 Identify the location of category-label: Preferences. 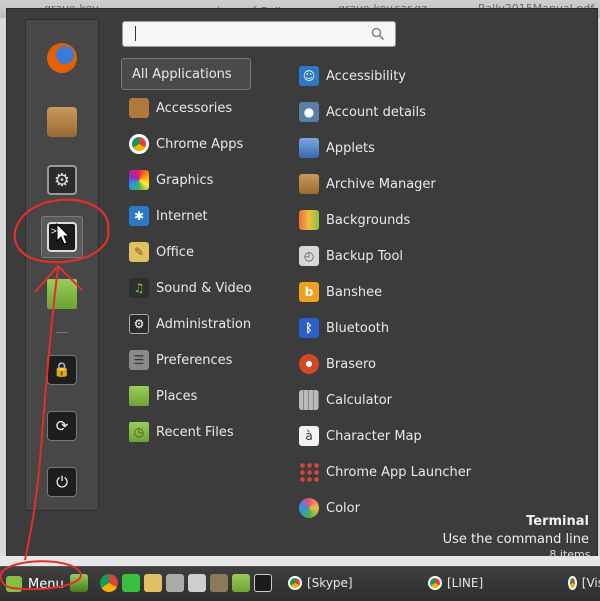
(194, 360).